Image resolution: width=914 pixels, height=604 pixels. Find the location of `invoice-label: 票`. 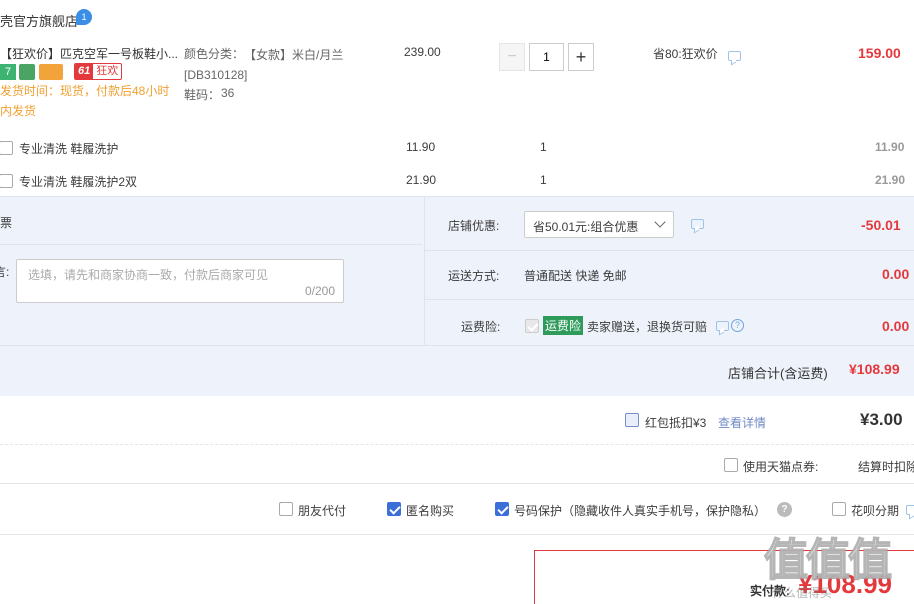

invoice-label: 票 is located at coordinates (6, 223).